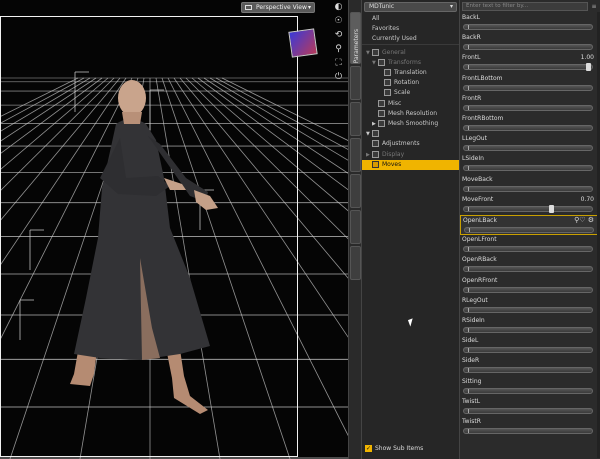  What do you see at coordinates (394, 449) in the screenshot?
I see `show-sub-items: ✓ Show Sub Items` at bounding box center [394, 449].